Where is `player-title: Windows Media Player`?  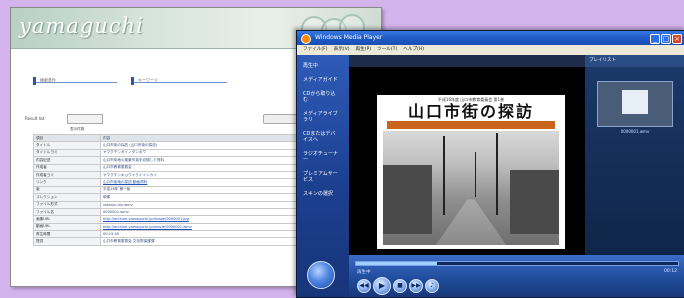
player-title: Windows Media Player is located at coordinates (349, 37).